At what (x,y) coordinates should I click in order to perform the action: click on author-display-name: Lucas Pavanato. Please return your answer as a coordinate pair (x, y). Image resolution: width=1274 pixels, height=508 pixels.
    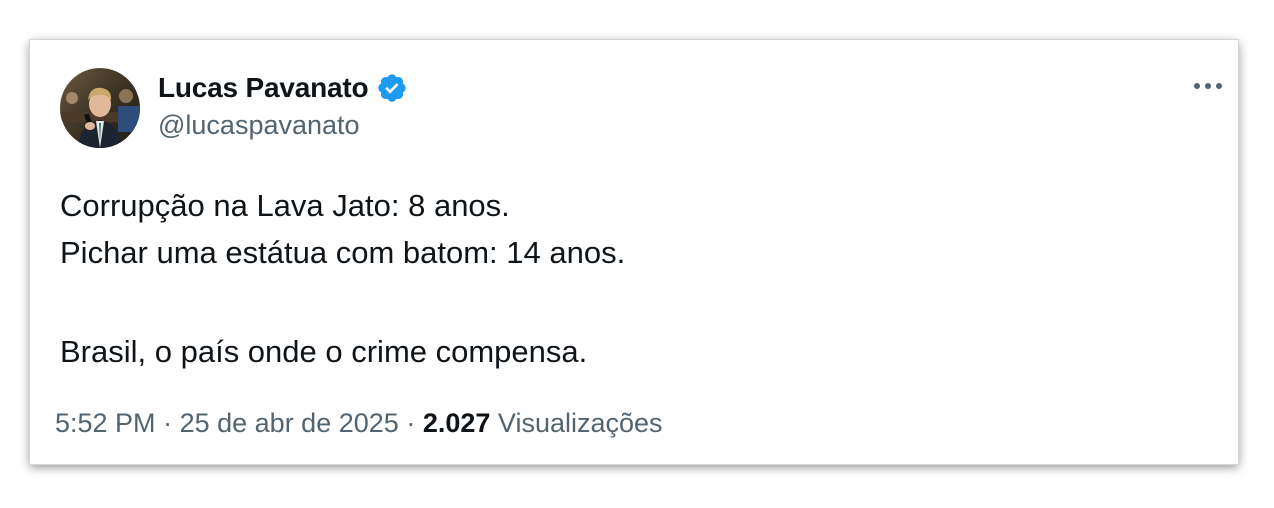
    Looking at the image, I should click on (263, 88).